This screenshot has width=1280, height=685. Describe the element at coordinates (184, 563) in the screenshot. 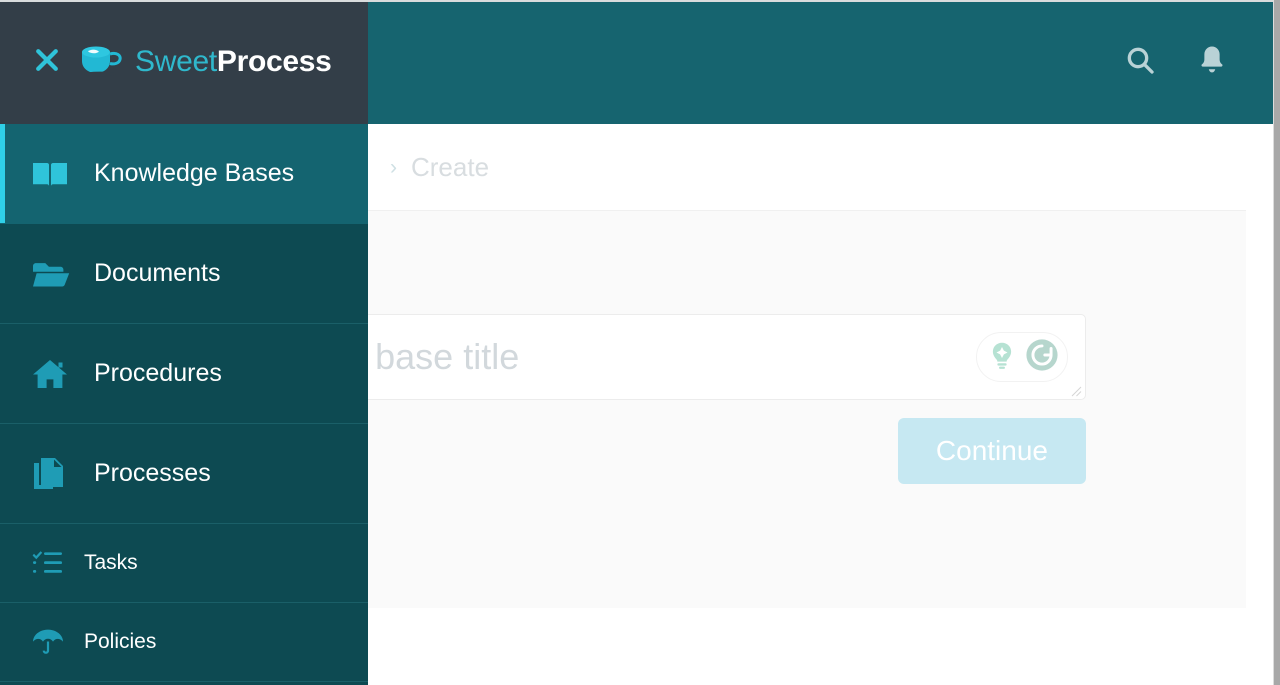

I see `sidebar-item-tasks: Tasks` at that location.